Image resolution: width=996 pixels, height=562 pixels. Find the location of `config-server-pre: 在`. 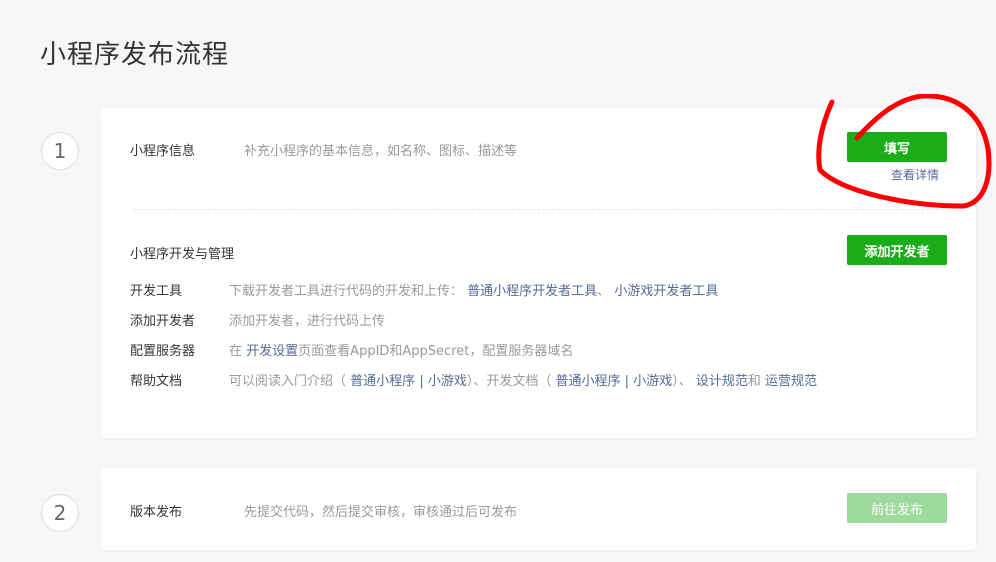

config-server-pre: 在 is located at coordinates (236, 351).